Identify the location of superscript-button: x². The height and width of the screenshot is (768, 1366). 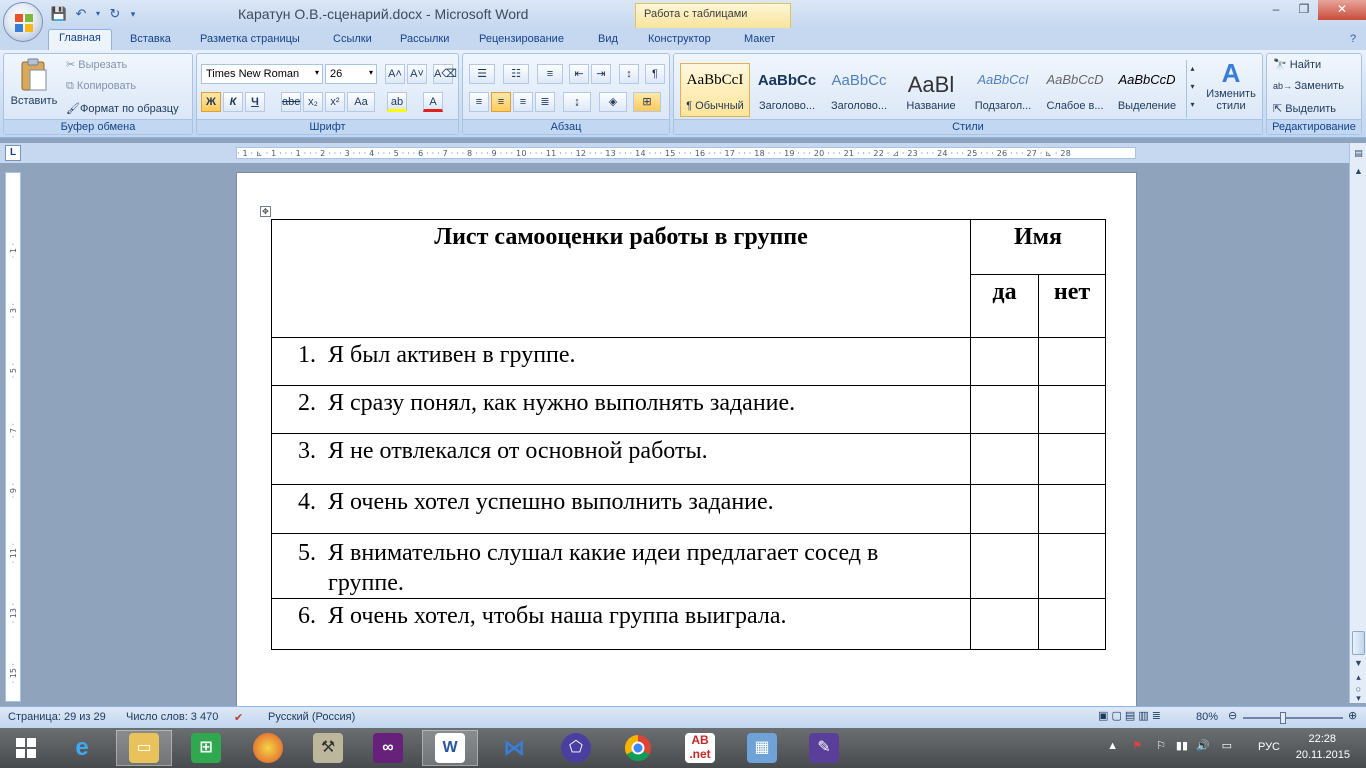
(335, 102).